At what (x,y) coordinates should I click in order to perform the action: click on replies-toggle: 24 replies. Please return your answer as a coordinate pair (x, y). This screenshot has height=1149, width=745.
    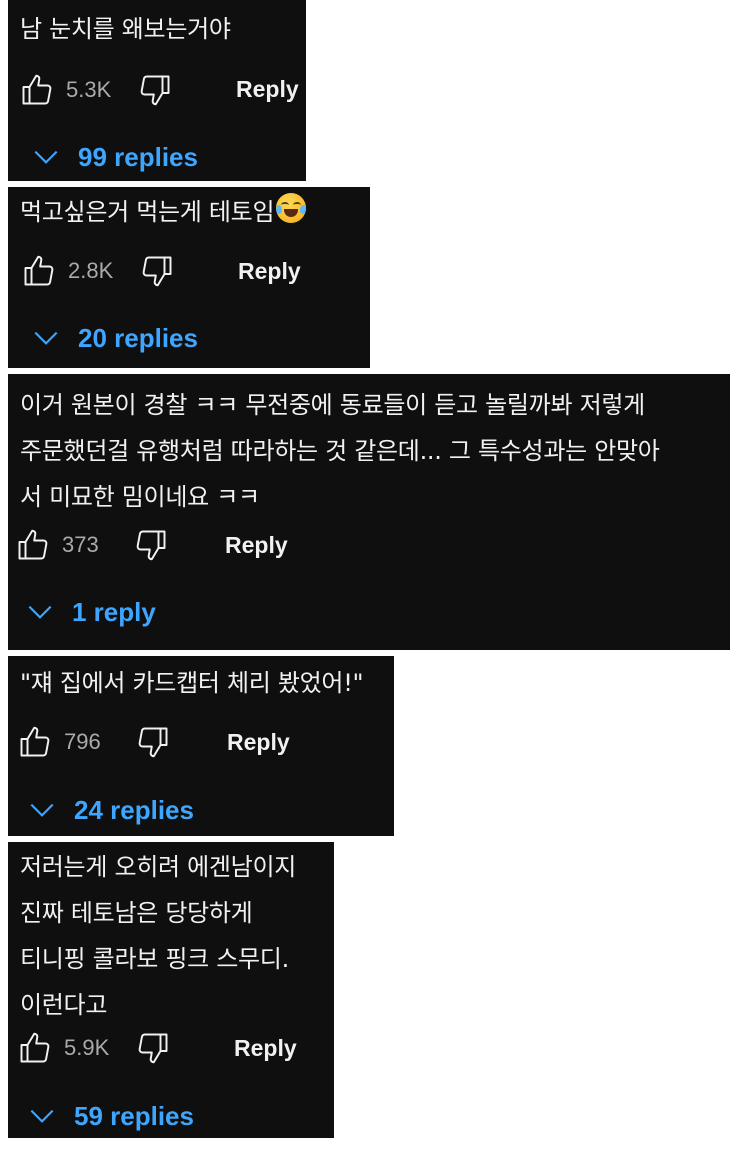
    Looking at the image, I should click on (110, 810).